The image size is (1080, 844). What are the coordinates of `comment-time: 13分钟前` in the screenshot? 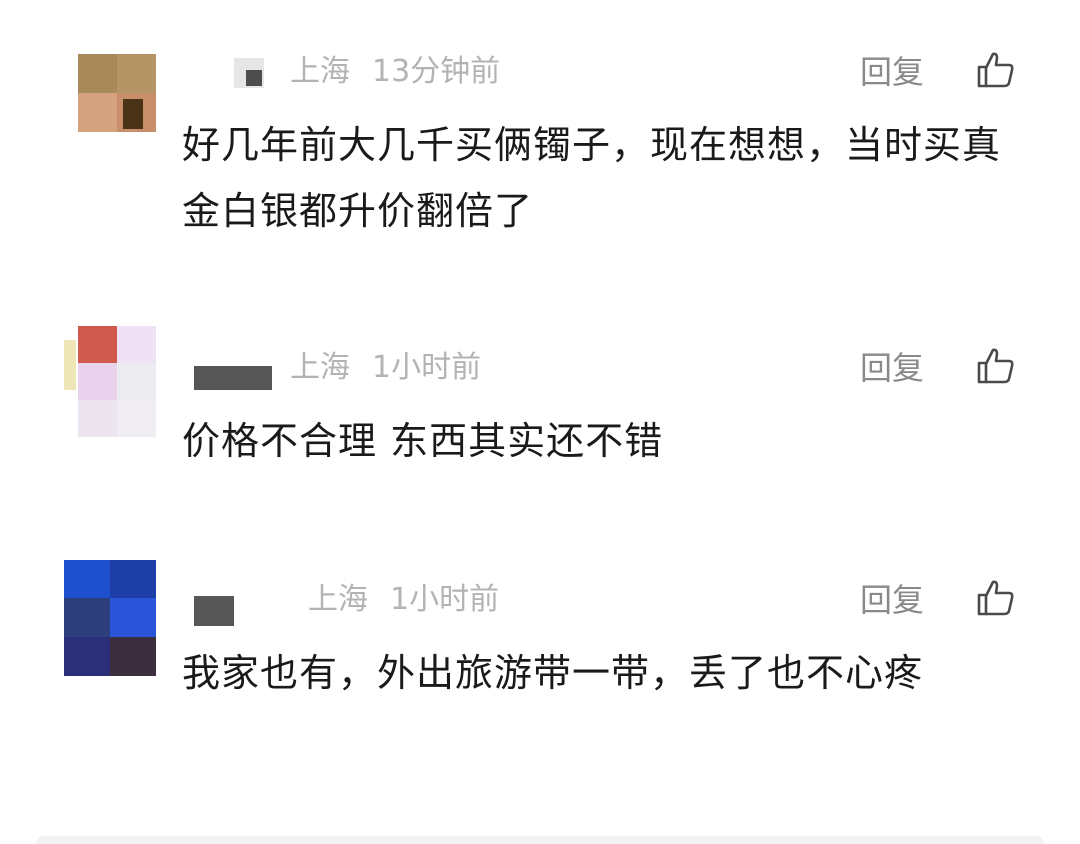 It's located at (436, 71).